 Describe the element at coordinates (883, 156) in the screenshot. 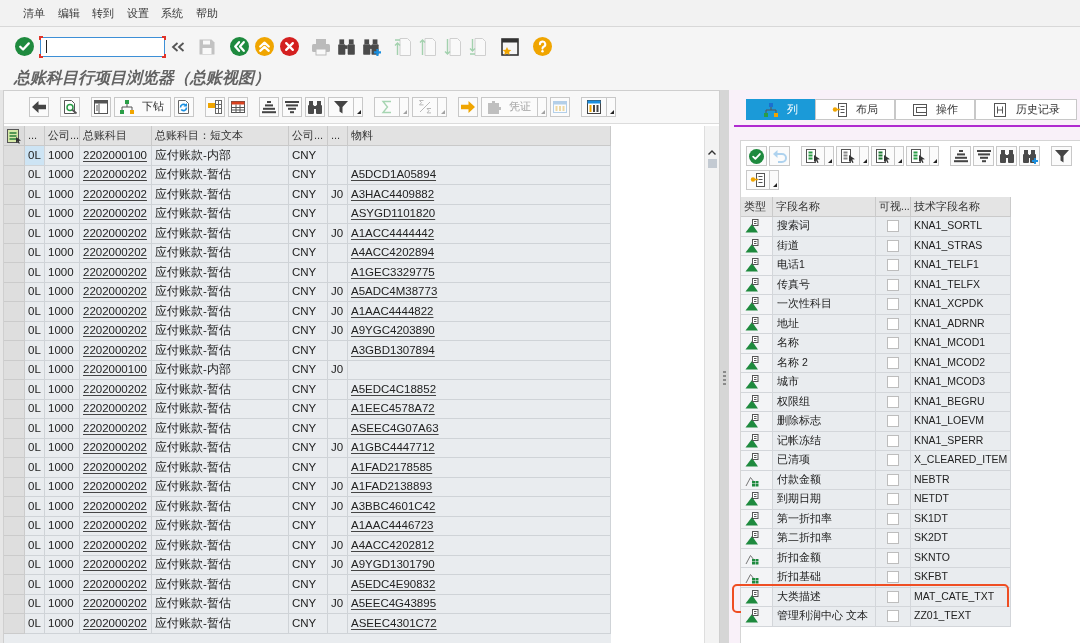

I see `mark-column-button` at that location.